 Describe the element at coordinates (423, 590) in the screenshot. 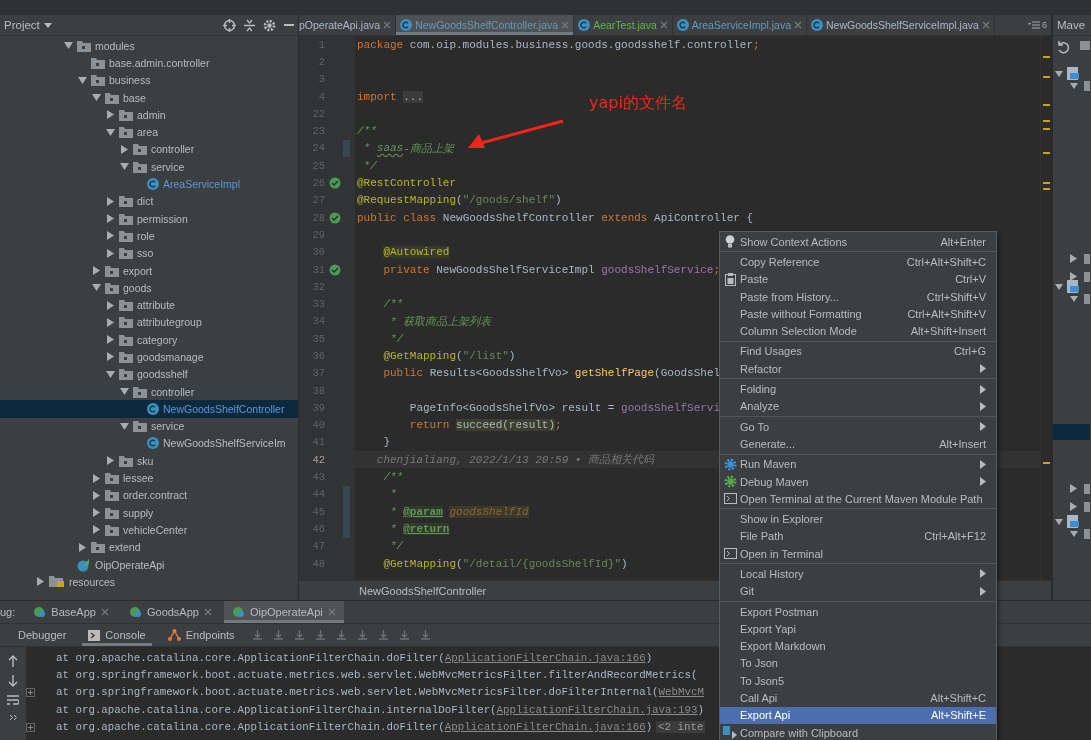

I see `breadcrumb: NewGoodsShelfController` at that location.